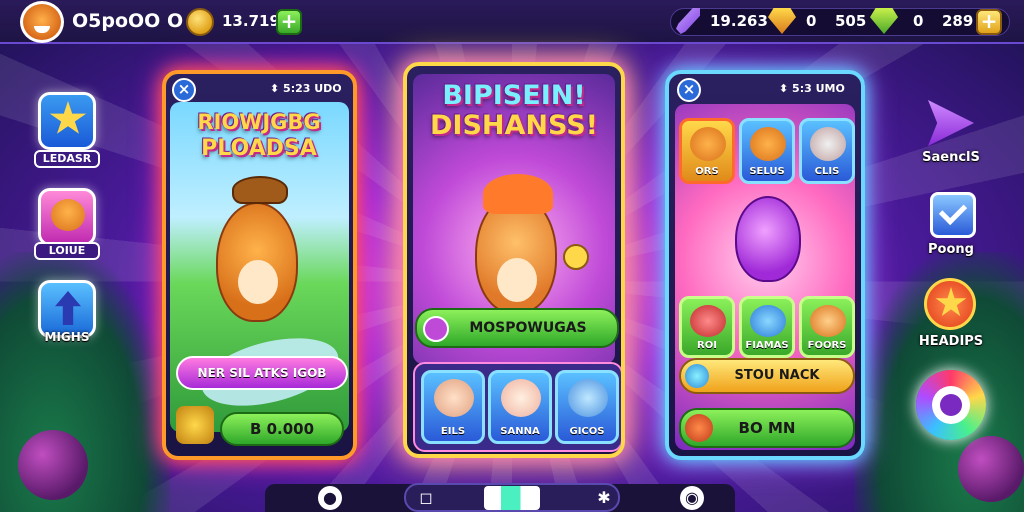 Image resolution: width=1024 pixels, height=512 pixels. Describe the element at coordinates (851, 21) in the screenshot. I see `gold-gem-count: 505` at that location.